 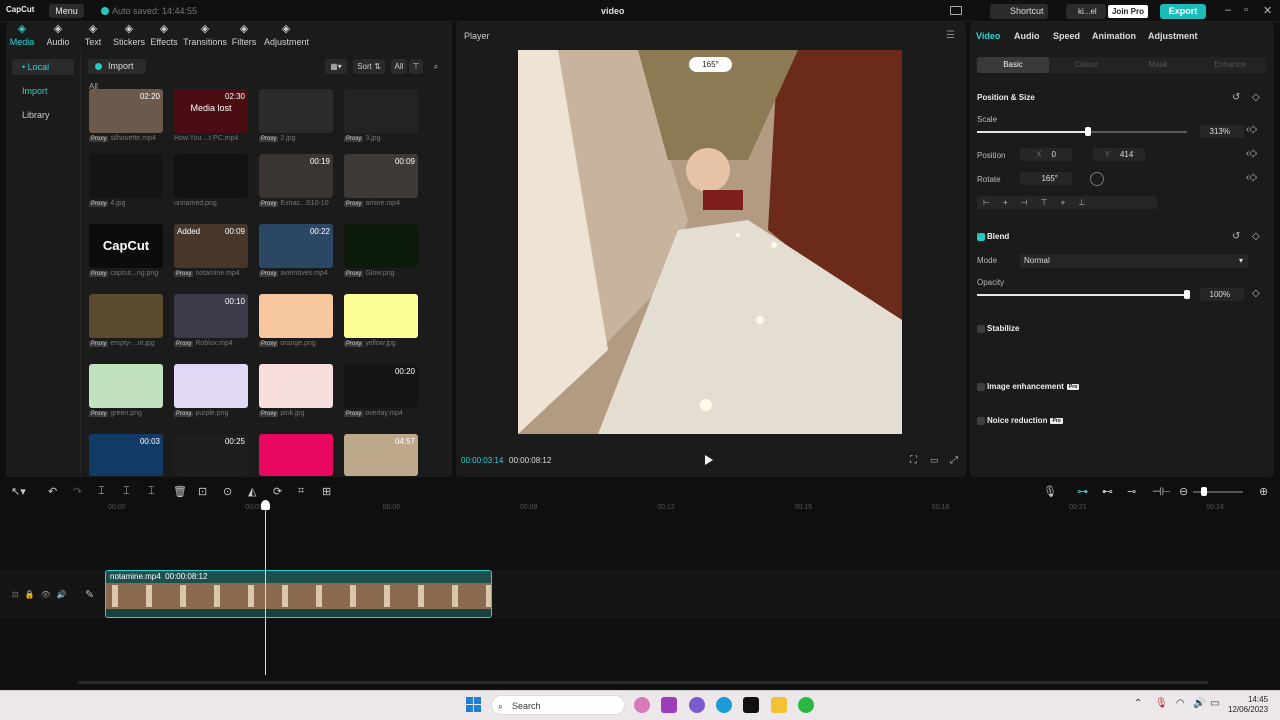 I want to click on battery-icon: ▭, so click(x=1214, y=703).